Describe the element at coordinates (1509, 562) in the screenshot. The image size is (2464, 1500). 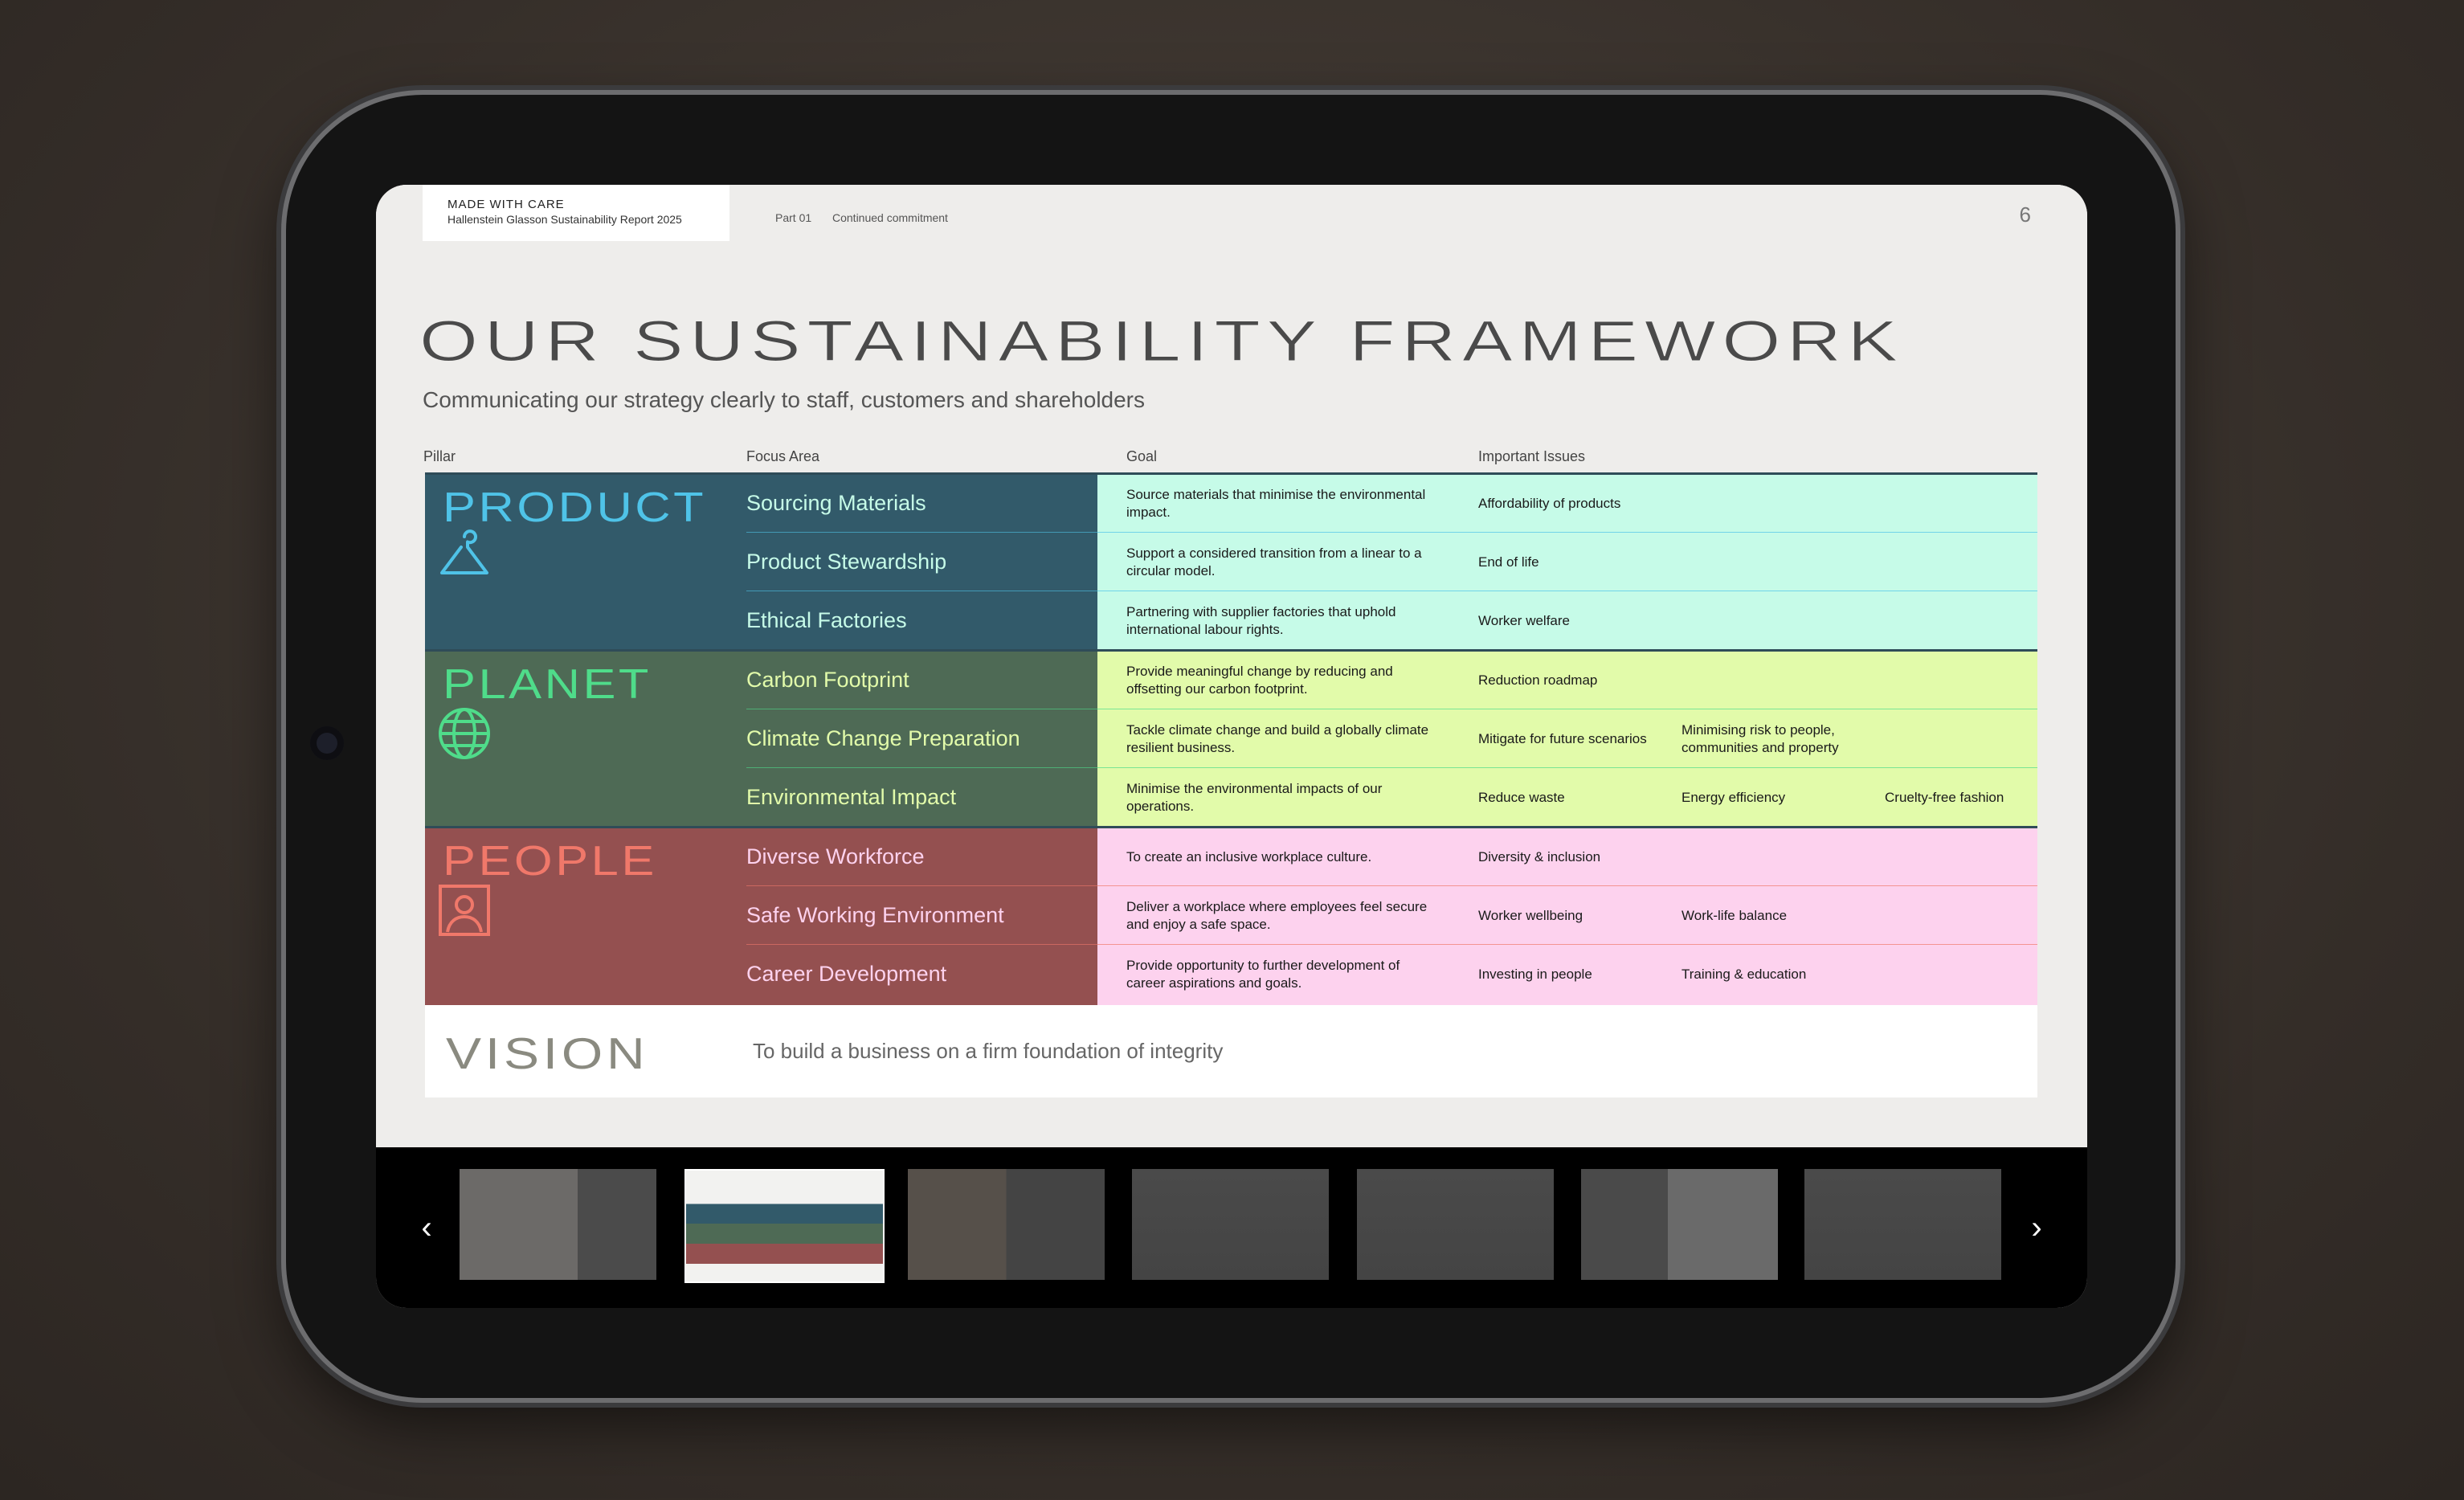
I see `important-issue: End of life` at that location.